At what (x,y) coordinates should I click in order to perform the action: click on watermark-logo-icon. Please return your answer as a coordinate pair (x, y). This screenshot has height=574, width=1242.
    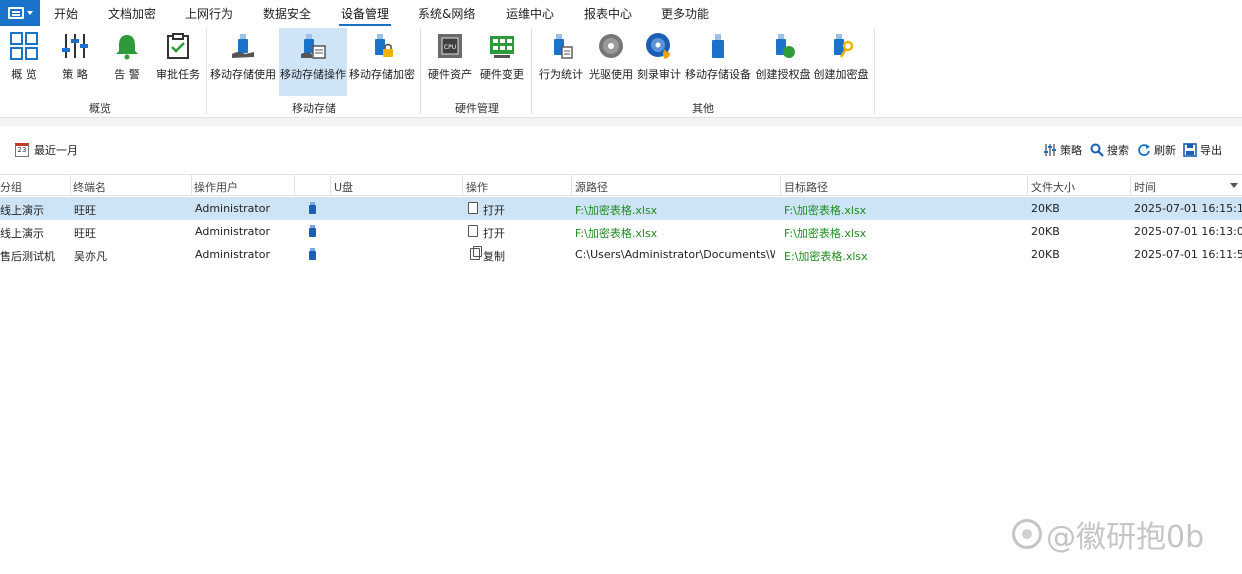
    Looking at the image, I should click on (1027, 534).